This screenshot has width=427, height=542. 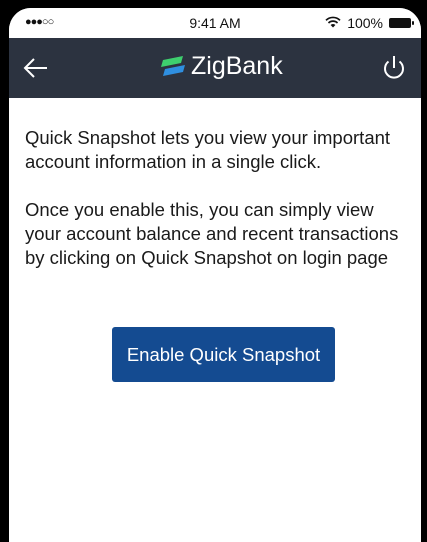 What do you see at coordinates (401, 23) in the screenshot?
I see `battery-icon` at bounding box center [401, 23].